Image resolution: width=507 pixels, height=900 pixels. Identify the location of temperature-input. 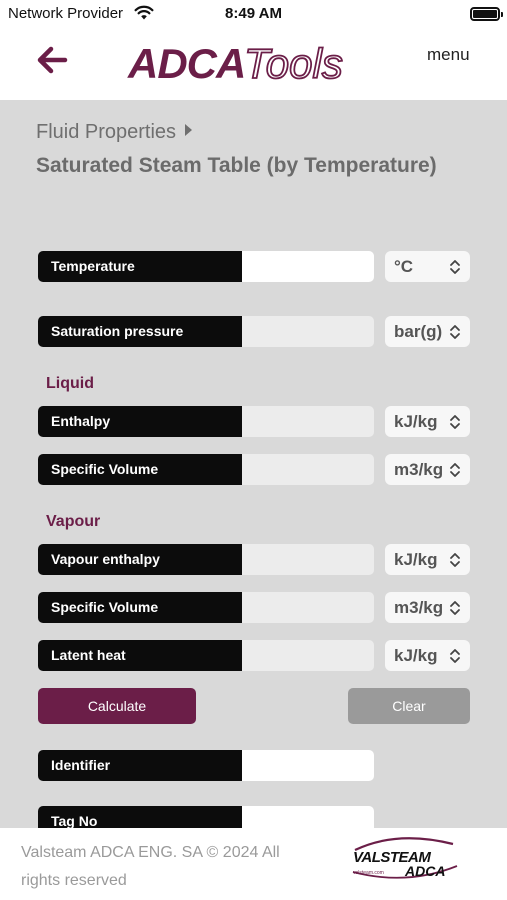
(308, 266).